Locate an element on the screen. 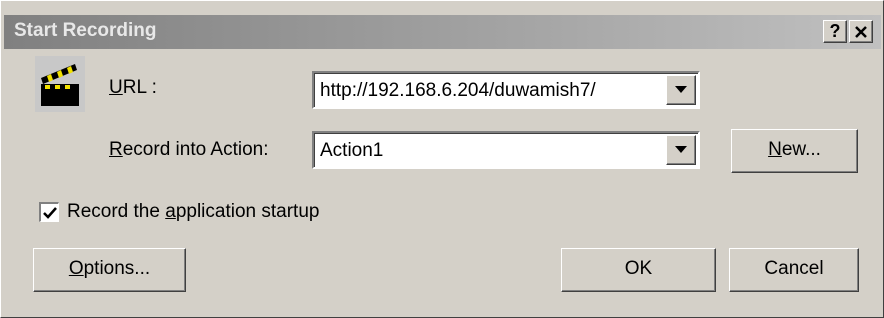 Image resolution: width=884 pixels, height=318 pixels. close-button is located at coordinates (861, 31).